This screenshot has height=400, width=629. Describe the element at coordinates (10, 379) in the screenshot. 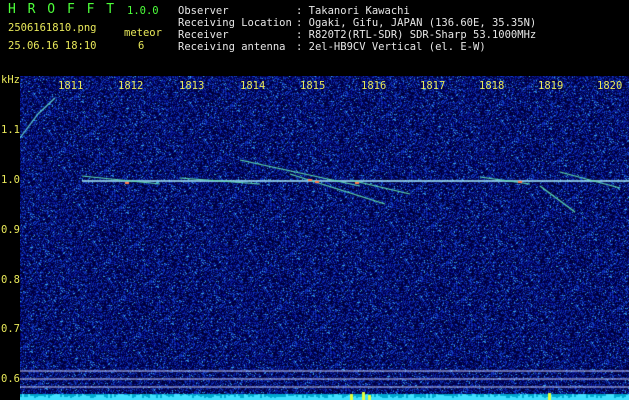

I see `y-tick: 0.6` at that location.